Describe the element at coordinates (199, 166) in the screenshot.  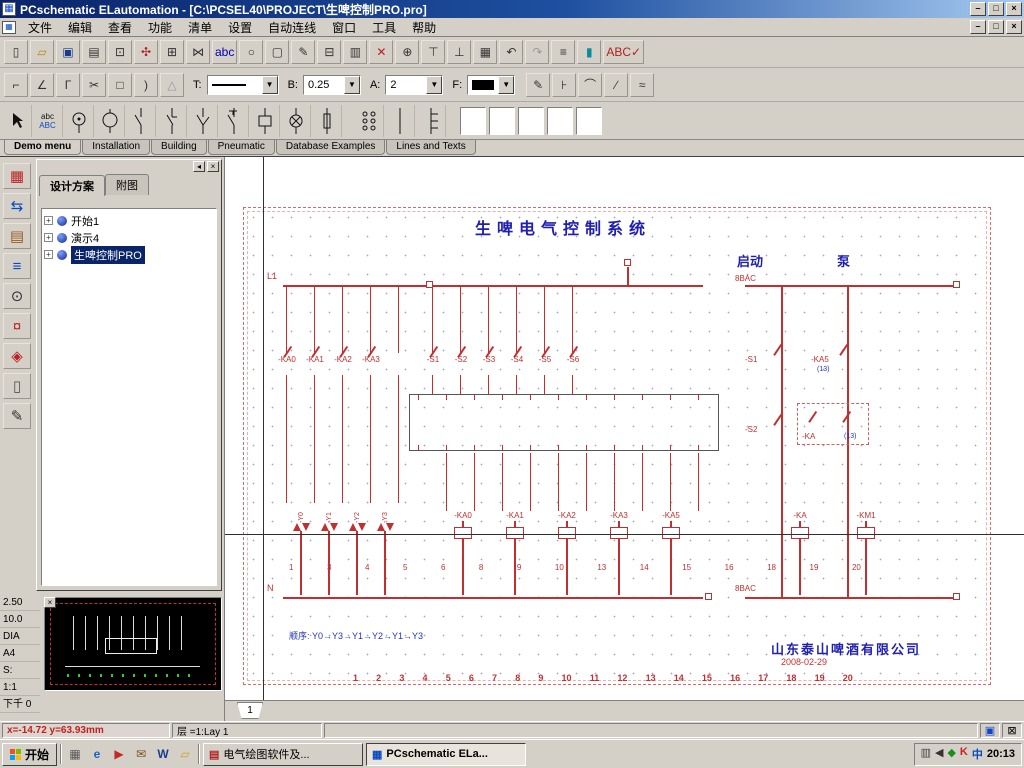
I see `dock-icon: ◂` at that location.